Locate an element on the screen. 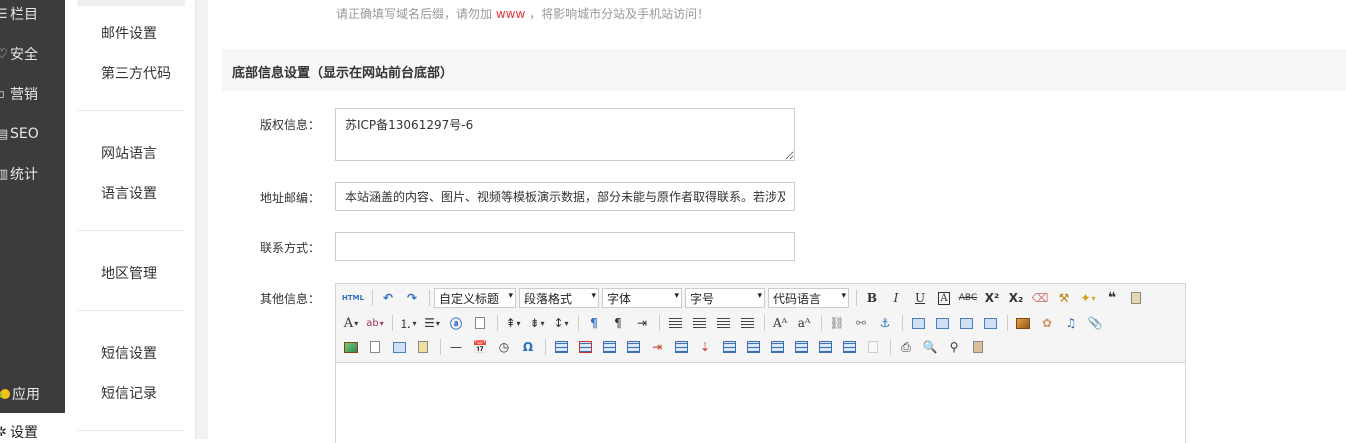 Image resolution: width=1346 pixels, height=443 pixels. preview-icon: 🔍 is located at coordinates (930, 347).